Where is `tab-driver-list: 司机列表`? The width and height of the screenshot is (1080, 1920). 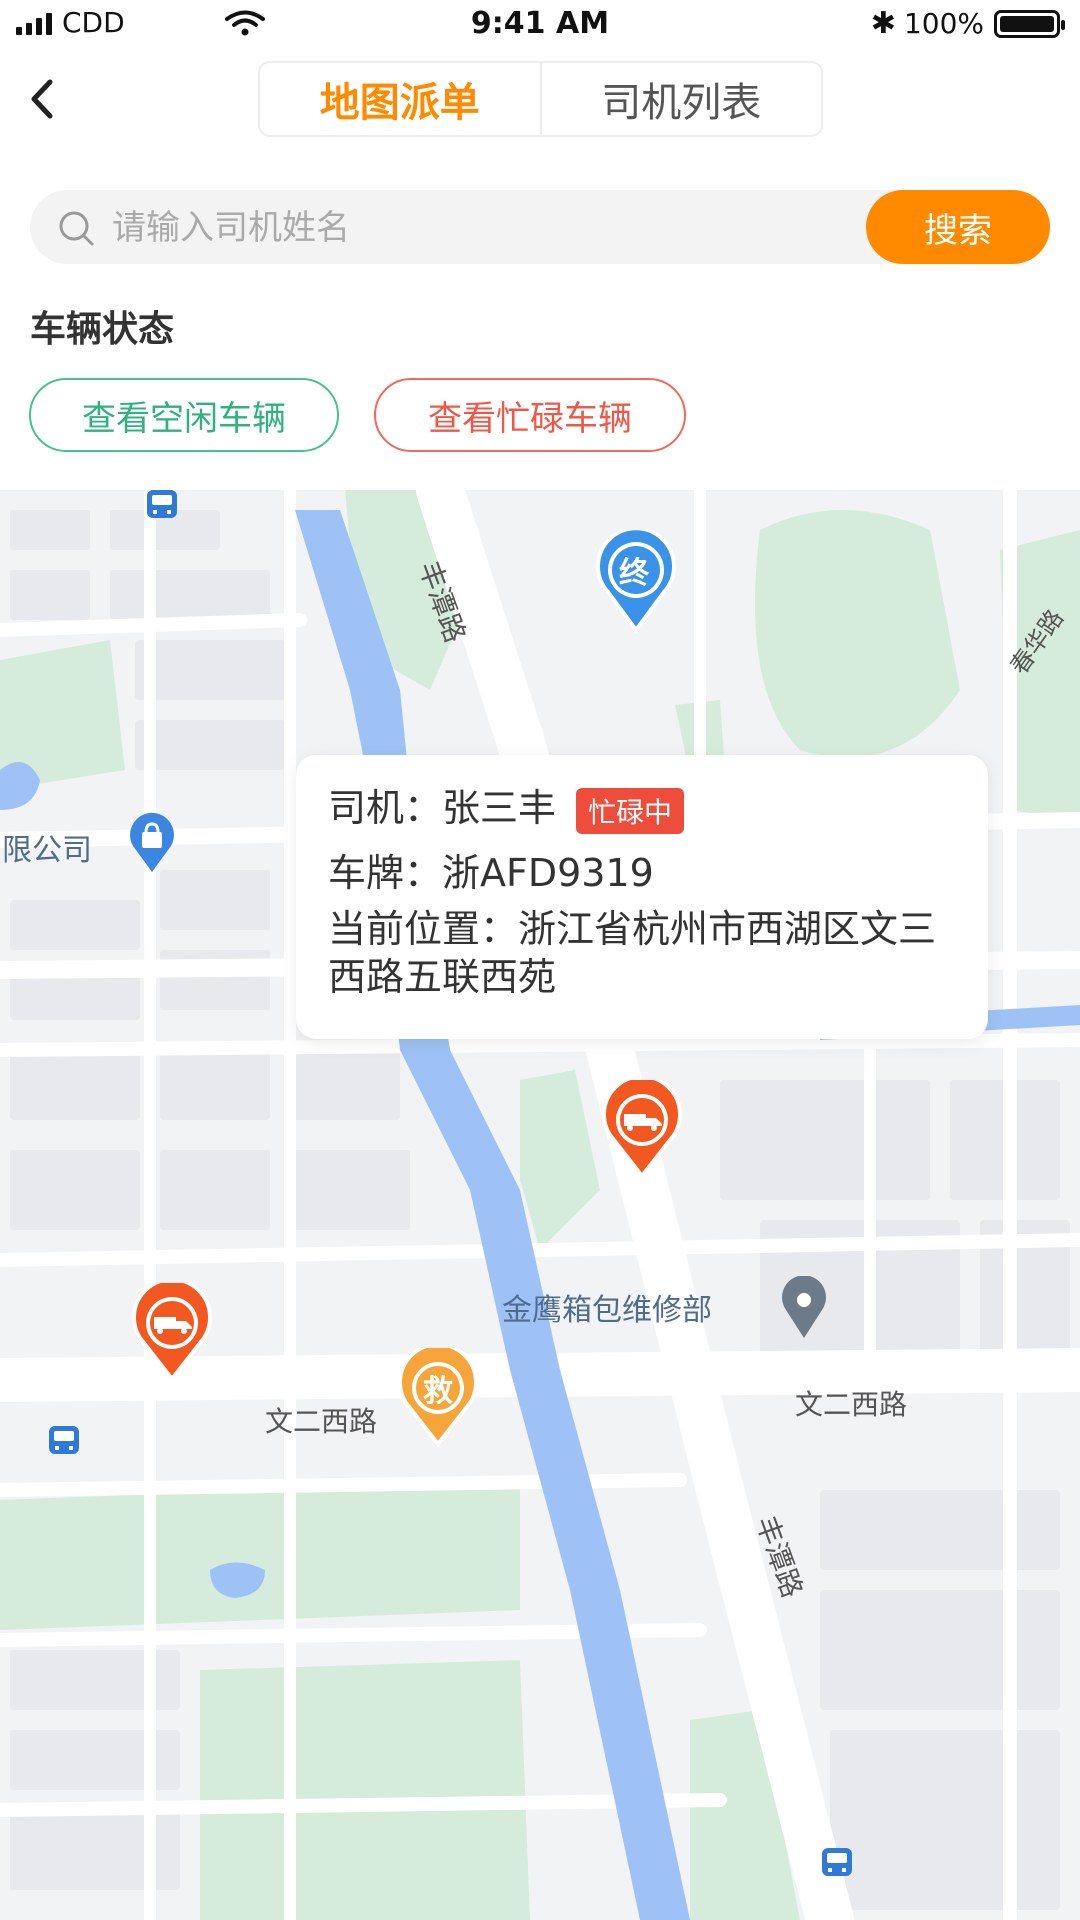 tab-driver-list: 司机列表 is located at coordinates (680, 99).